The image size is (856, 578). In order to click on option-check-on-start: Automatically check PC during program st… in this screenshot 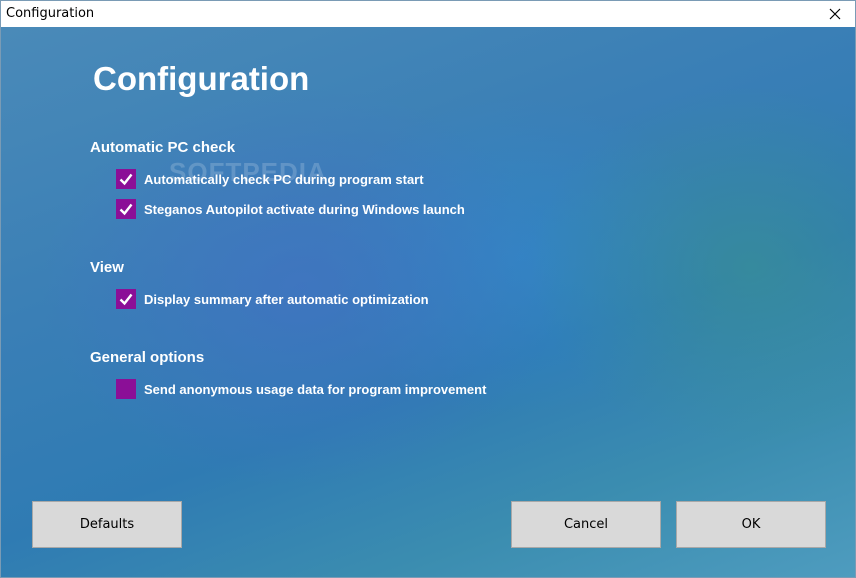, I will do `click(270, 179)`.